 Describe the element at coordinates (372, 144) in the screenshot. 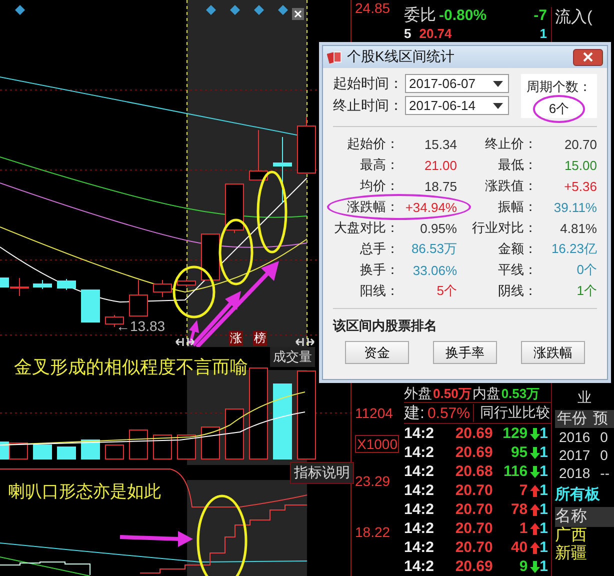

I see `stat-label: 起始价：` at that location.